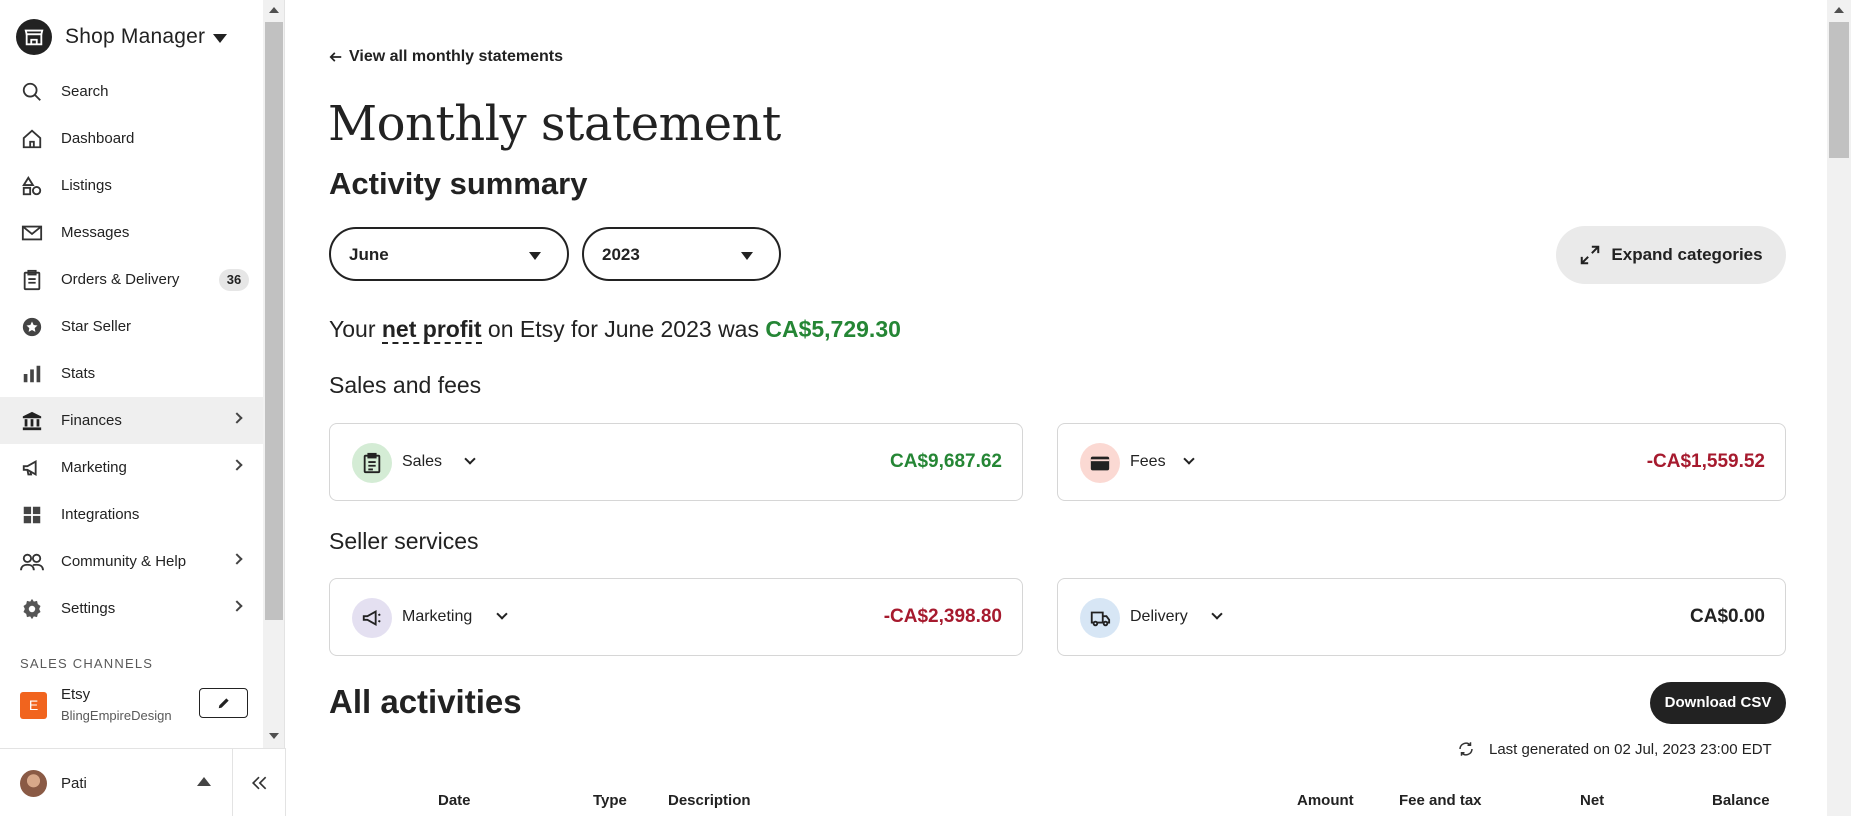 Image resolution: width=1851 pixels, height=816 pixels. What do you see at coordinates (454, 800) in the screenshot?
I see `column-header-date: Date` at bounding box center [454, 800].